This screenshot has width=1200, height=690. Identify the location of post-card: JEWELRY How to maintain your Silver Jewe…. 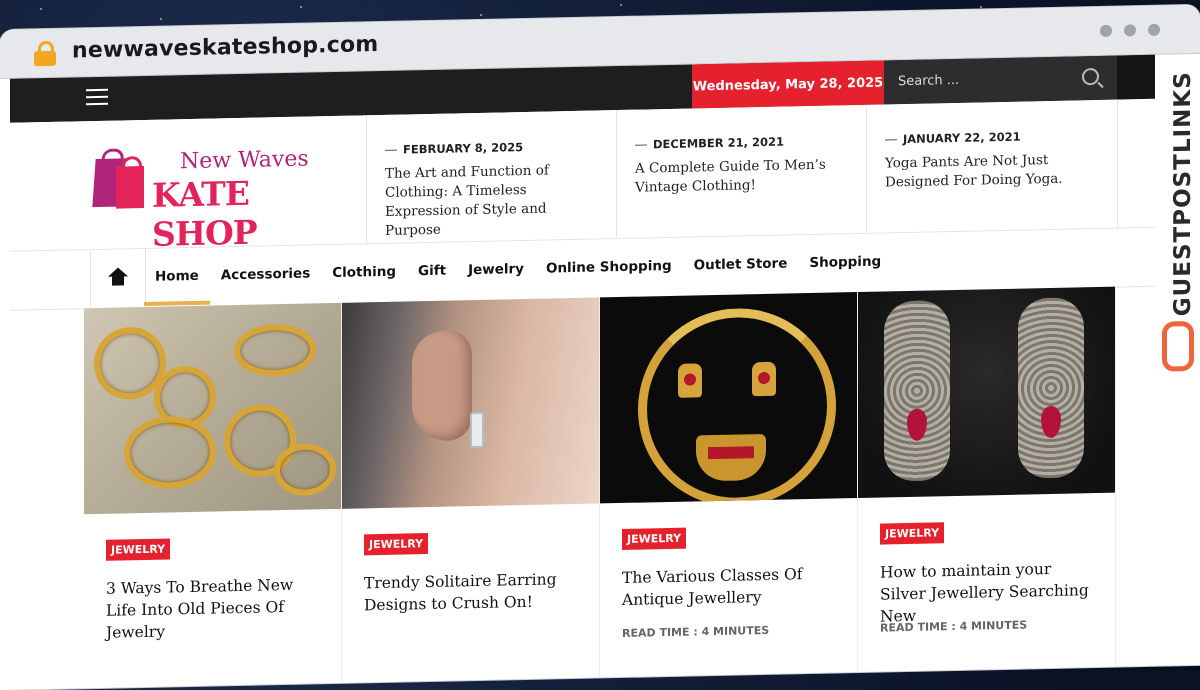
(987, 479).